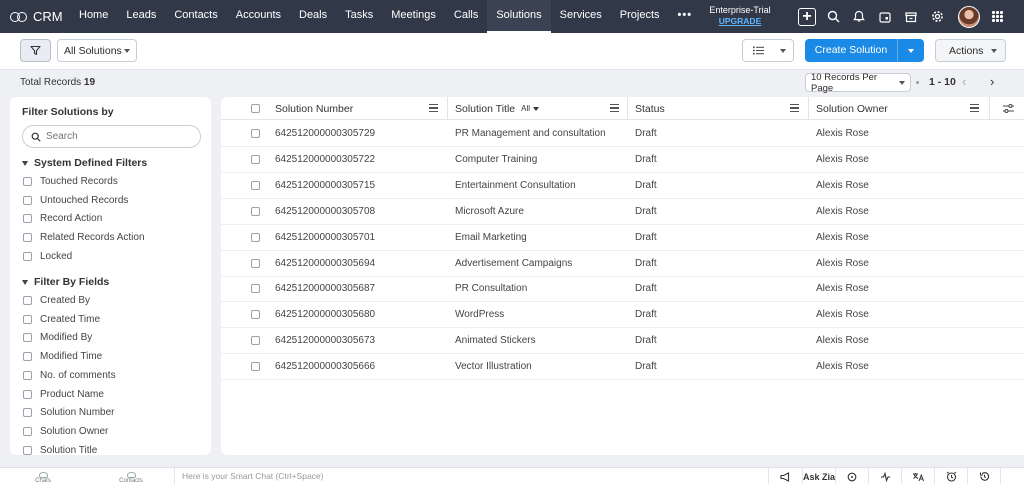 The image size is (1024, 484). I want to click on records-per-page-select: 10 Records Per Page, so click(858, 83).